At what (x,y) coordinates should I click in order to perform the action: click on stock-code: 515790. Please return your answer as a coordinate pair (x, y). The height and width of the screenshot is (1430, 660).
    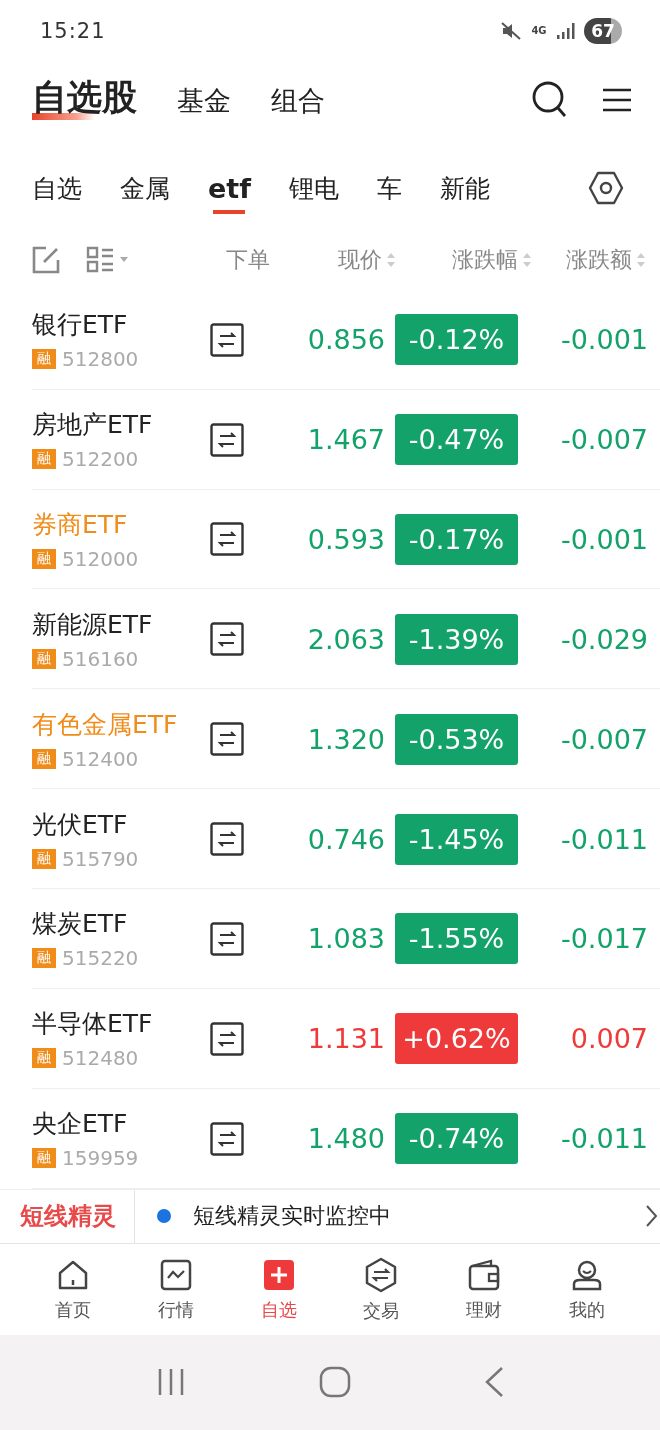
    Looking at the image, I should click on (100, 858).